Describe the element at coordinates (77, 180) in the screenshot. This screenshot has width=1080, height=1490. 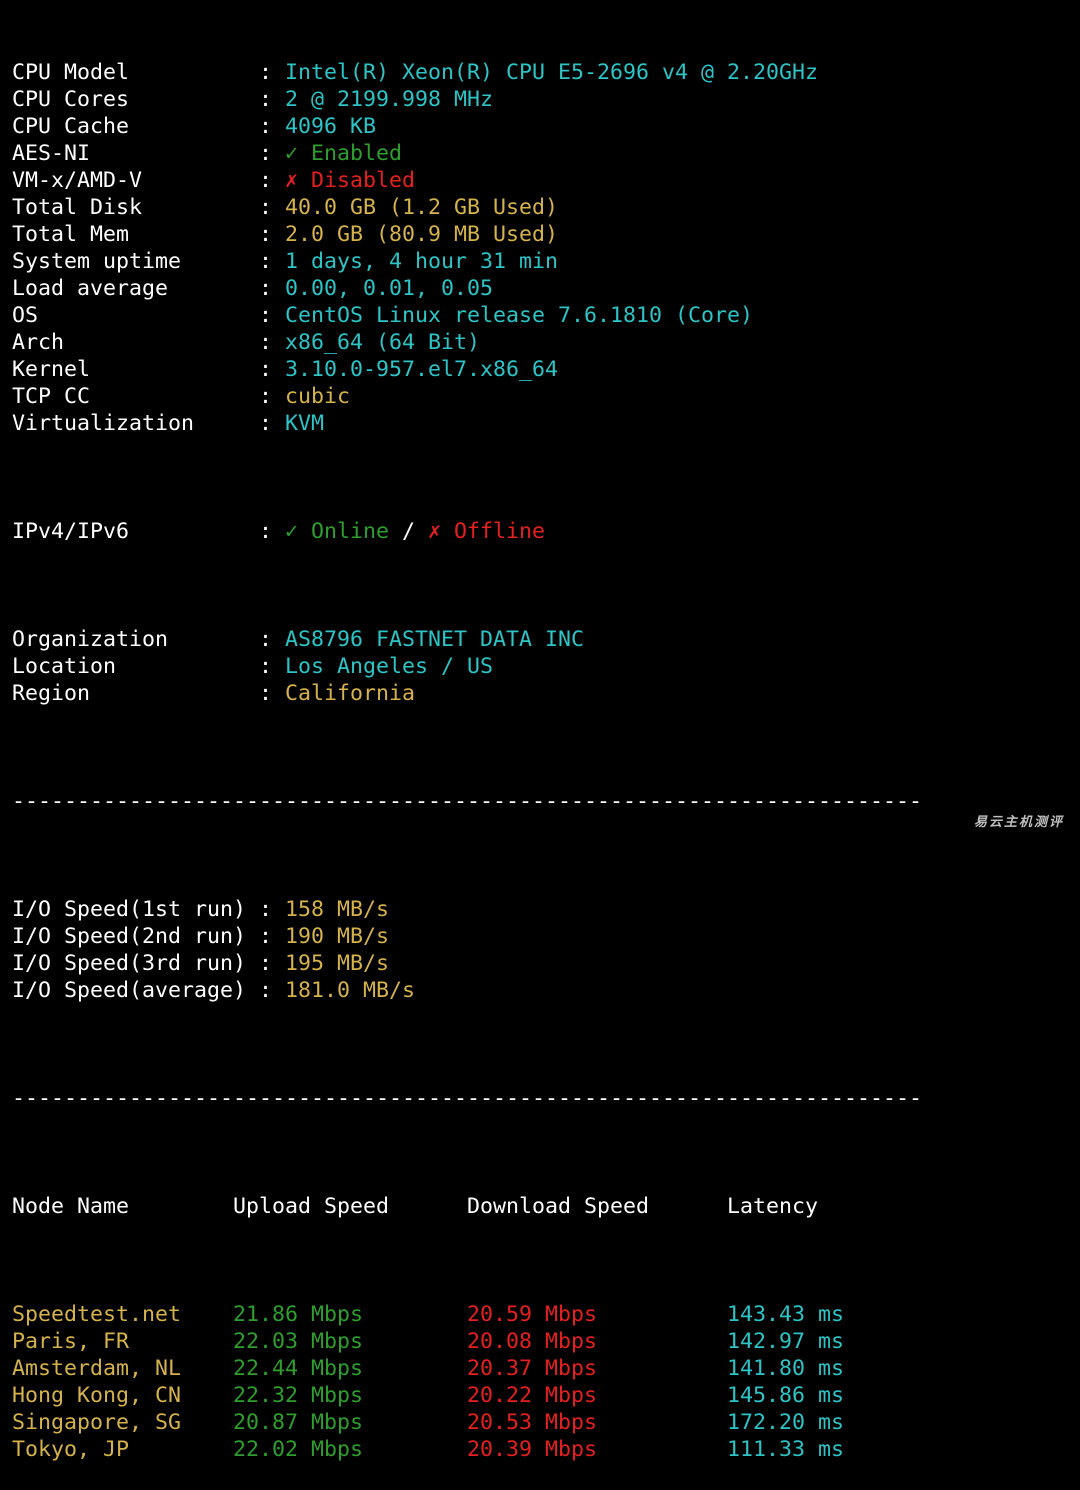
I see `row-label: VM-x/AMD-V` at that location.